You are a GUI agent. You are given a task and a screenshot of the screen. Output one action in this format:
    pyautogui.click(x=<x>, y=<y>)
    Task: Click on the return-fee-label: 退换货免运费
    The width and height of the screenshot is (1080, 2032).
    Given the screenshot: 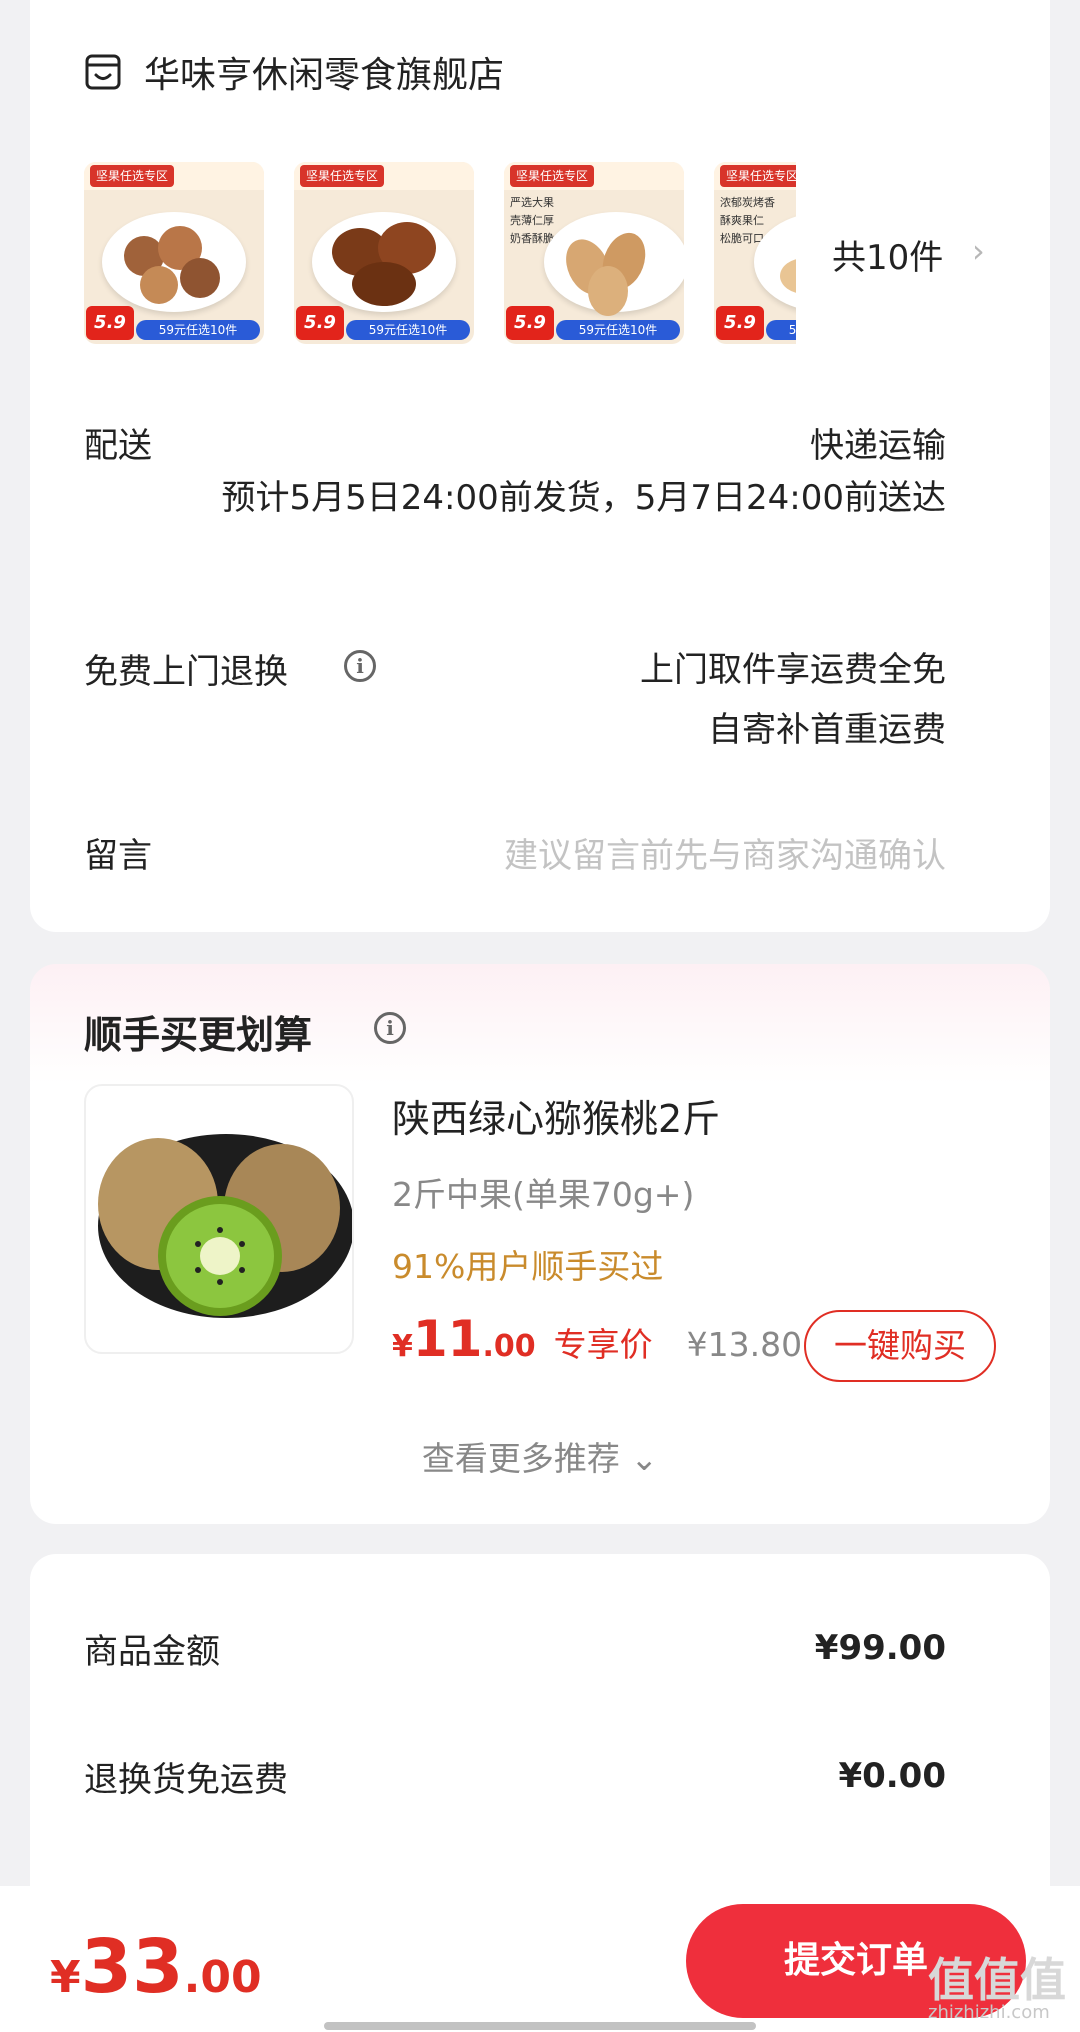 What is the action you would take?
    pyautogui.click(x=186, y=1780)
    